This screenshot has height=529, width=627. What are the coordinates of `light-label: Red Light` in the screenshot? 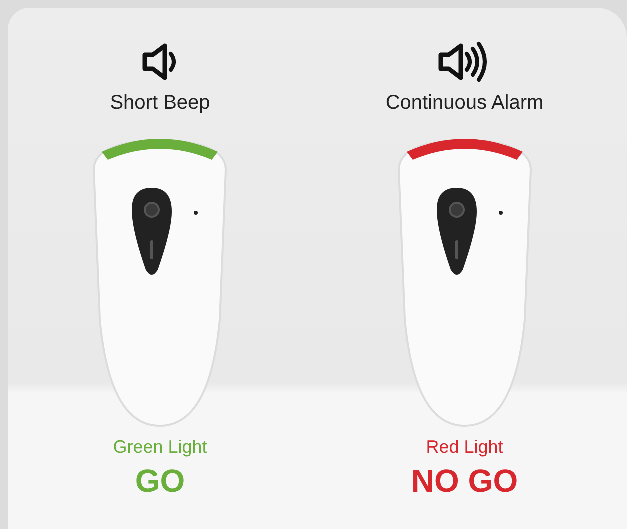 It's located at (465, 447).